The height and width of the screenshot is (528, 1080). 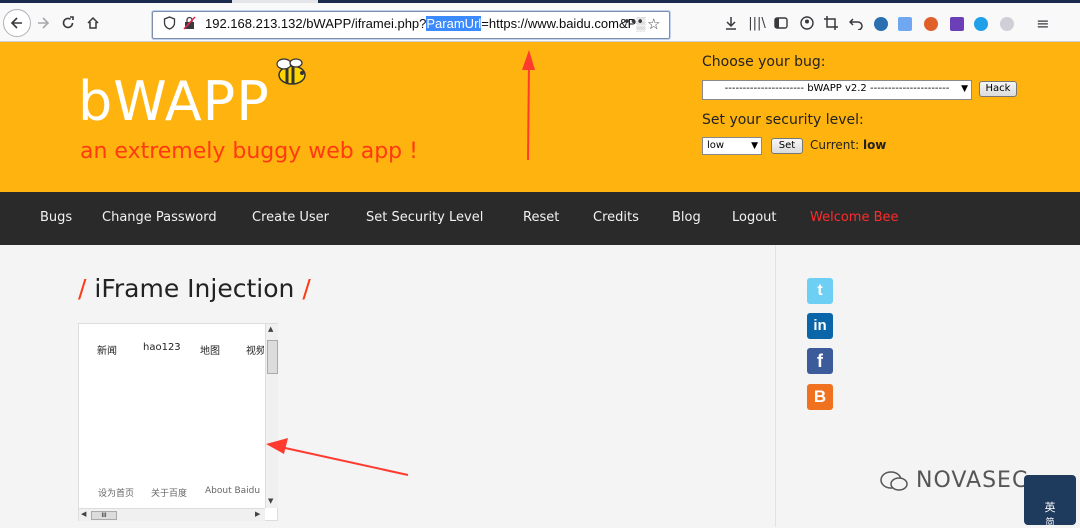 I want to click on nav-item-logout: Logout, so click(x=754, y=217).